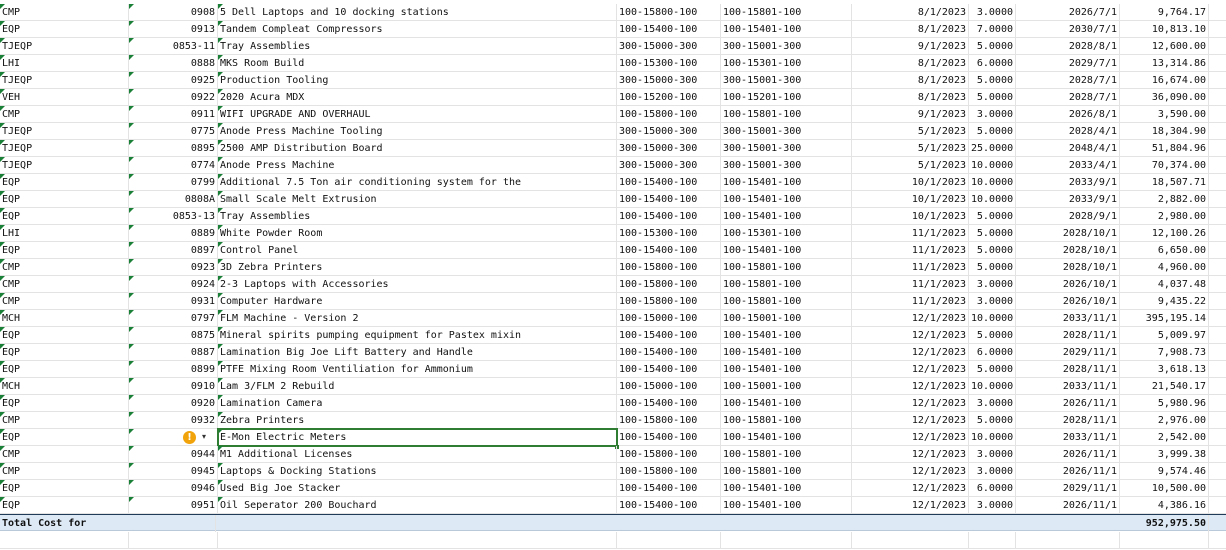 Image resolution: width=1226 pixels, height=550 pixels. What do you see at coordinates (910, 148) in the screenshot?
I see `cell-in-service-date: 5/1/2023` at bounding box center [910, 148].